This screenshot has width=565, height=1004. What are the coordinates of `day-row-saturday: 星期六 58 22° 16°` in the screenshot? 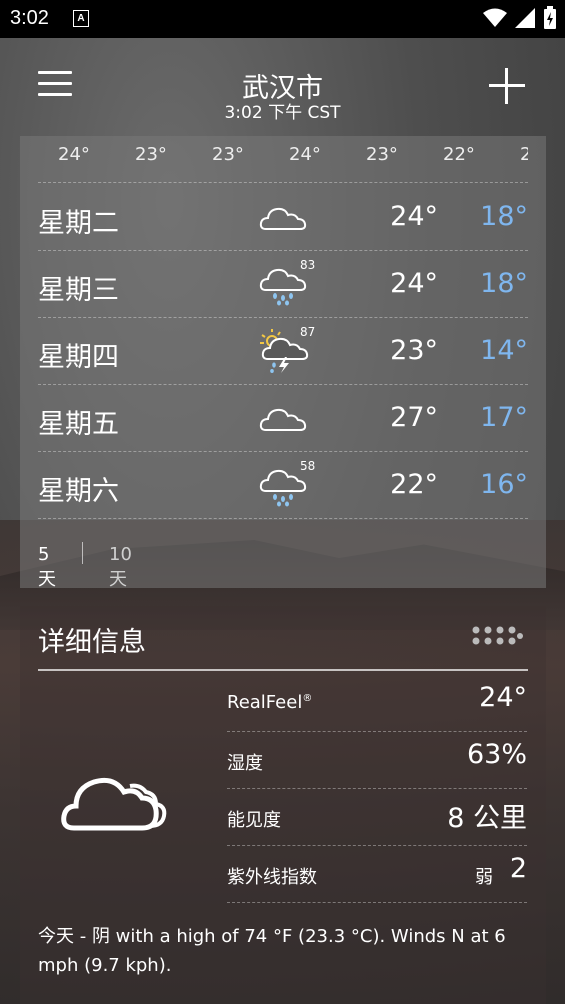 It's located at (283, 485).